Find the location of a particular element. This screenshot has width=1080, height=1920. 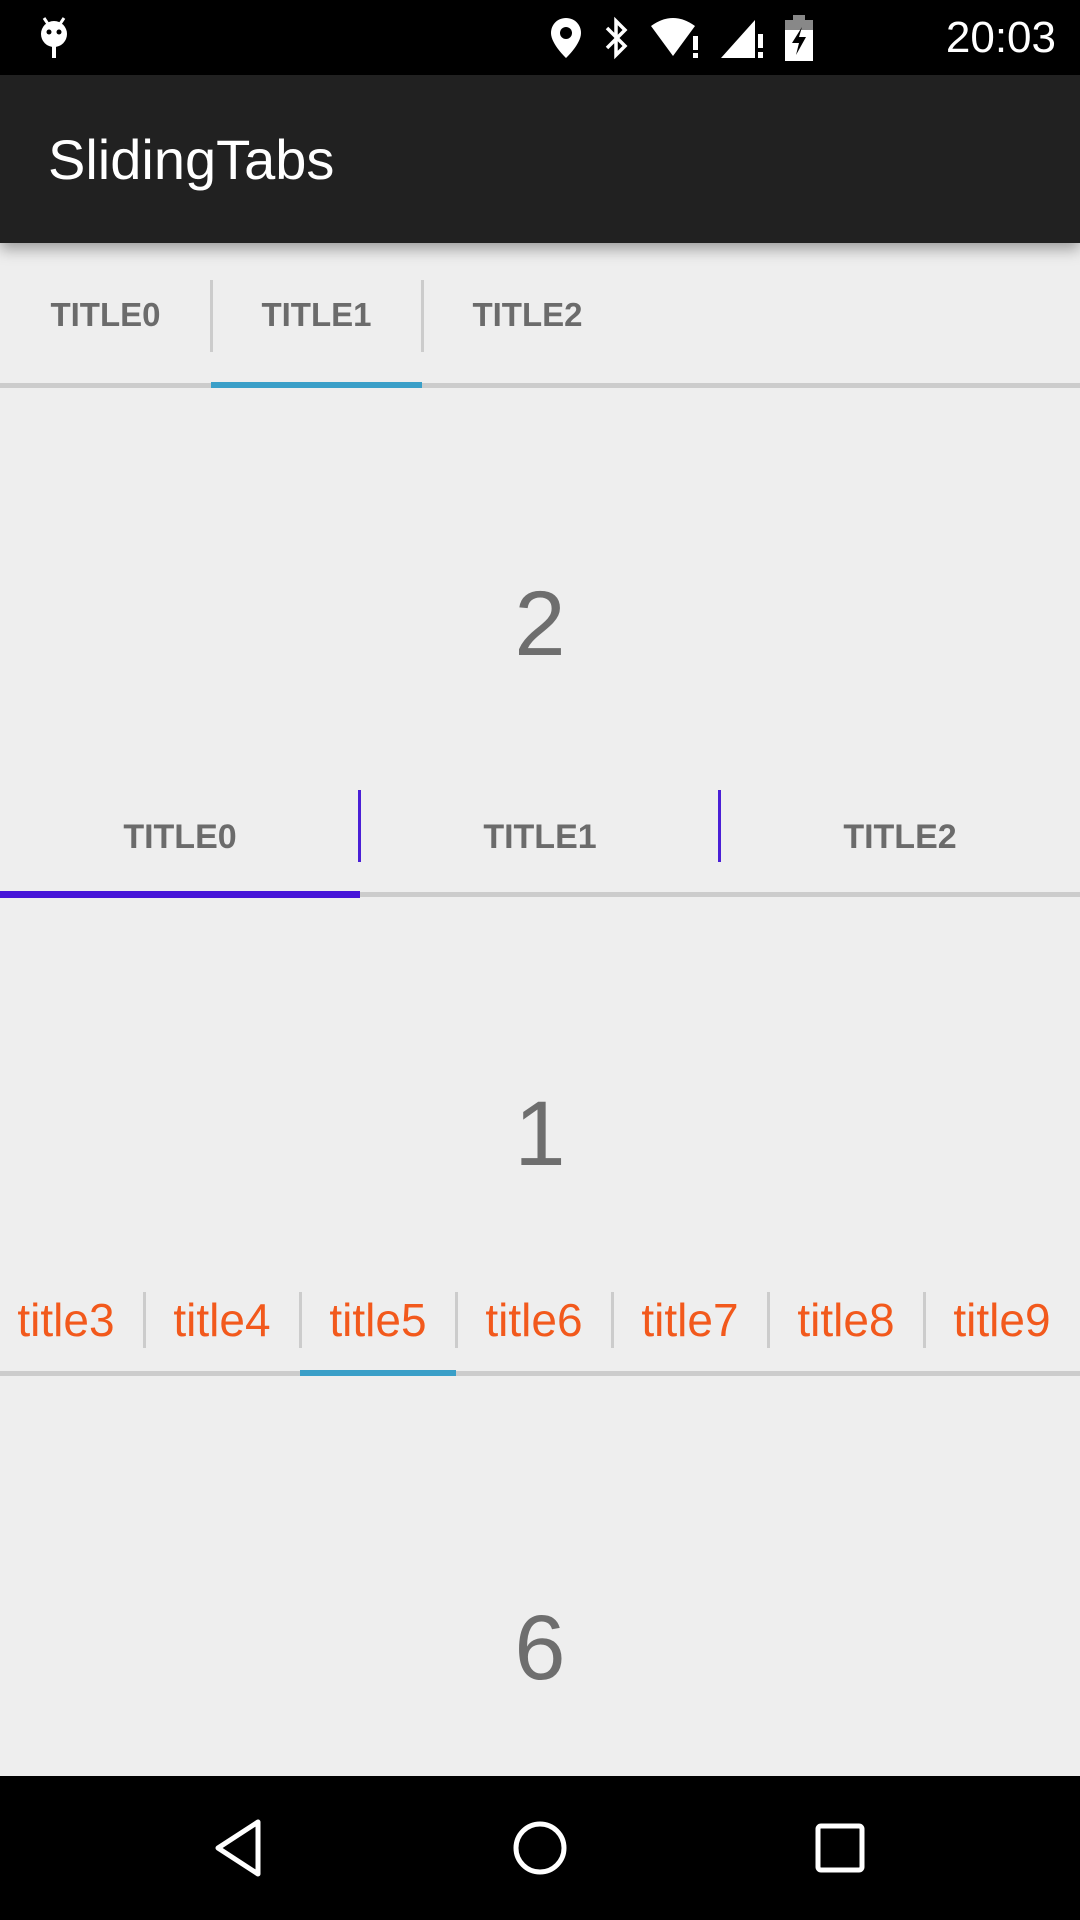

tab-bottom-title7: title7 is located at coordinates (690, 1320).